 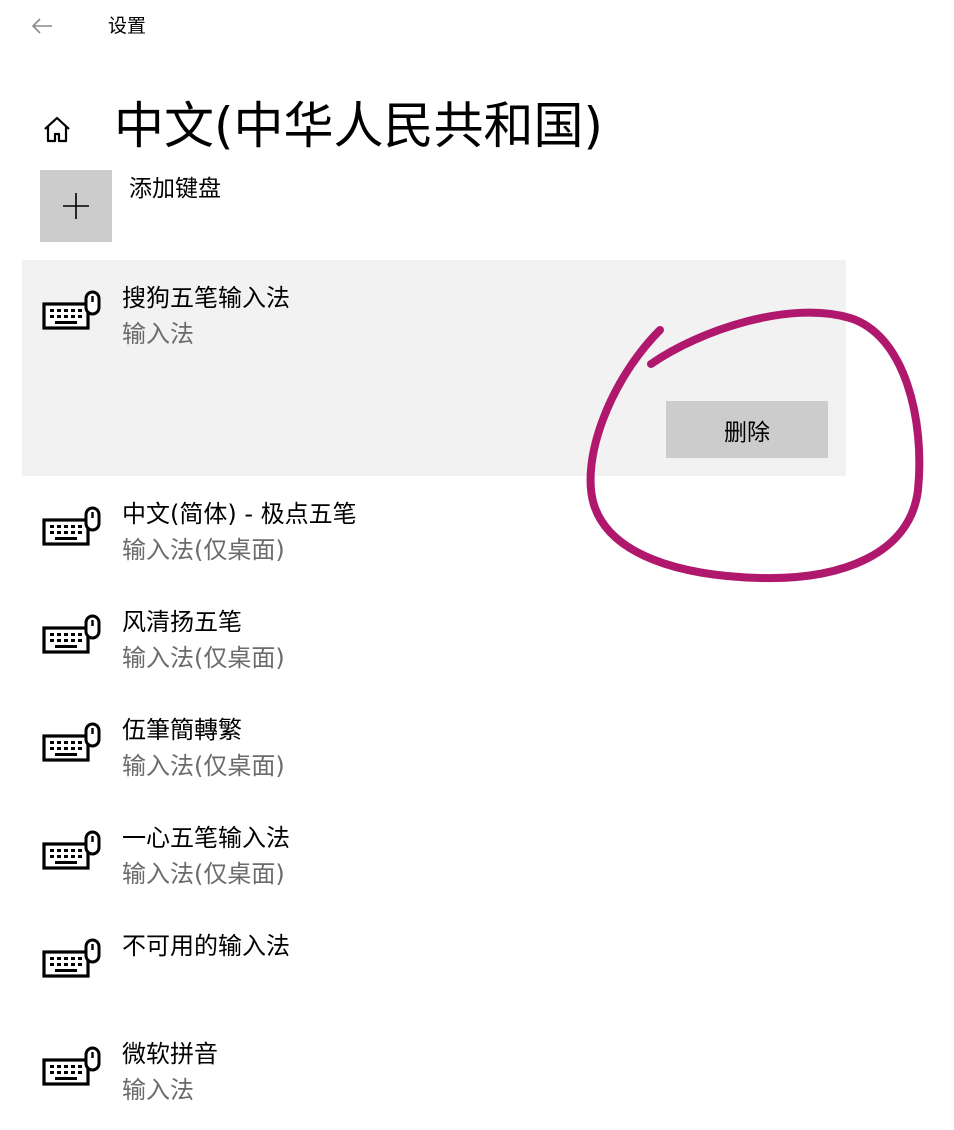 What do you see at coordinates (170, 1054) in the screenshot?
I see `ime-name: 微软拼音` at bounding box center [170, 1054].